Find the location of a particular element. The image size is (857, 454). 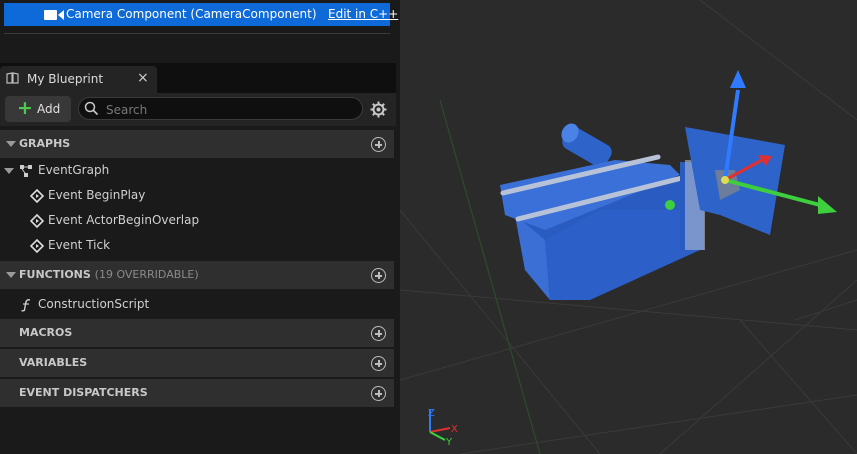

component-name: Camera Component (CameraComponent) is located at coordinates (191, 14).